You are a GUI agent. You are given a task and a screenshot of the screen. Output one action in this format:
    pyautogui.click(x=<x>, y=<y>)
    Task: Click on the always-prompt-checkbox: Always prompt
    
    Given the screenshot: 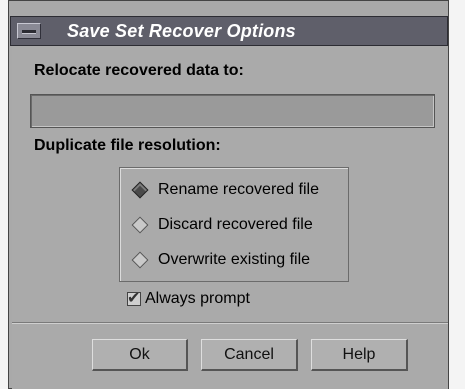 What is the action you would take?
    pyautogui.click(x=188, y=298)
    